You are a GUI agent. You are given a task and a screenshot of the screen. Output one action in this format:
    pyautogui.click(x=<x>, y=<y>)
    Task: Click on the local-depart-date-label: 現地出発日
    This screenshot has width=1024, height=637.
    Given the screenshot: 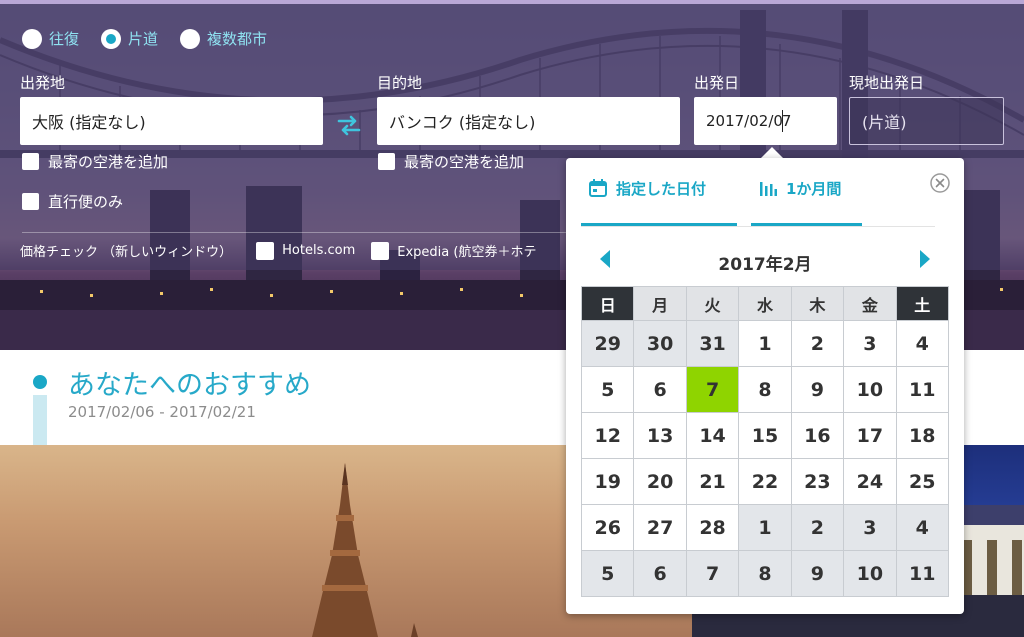 What is the action you would take?
    pyautogui.click(x=887, y=83)
    